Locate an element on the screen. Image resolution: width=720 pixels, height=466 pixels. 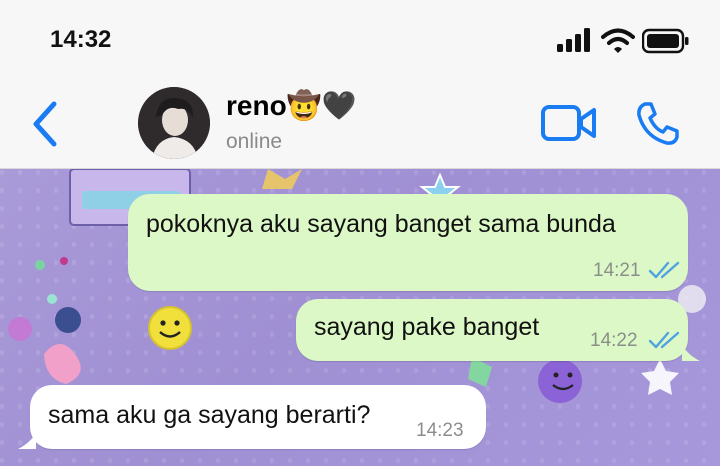
message-time: 14:23 is located at coordinates (440, 430).